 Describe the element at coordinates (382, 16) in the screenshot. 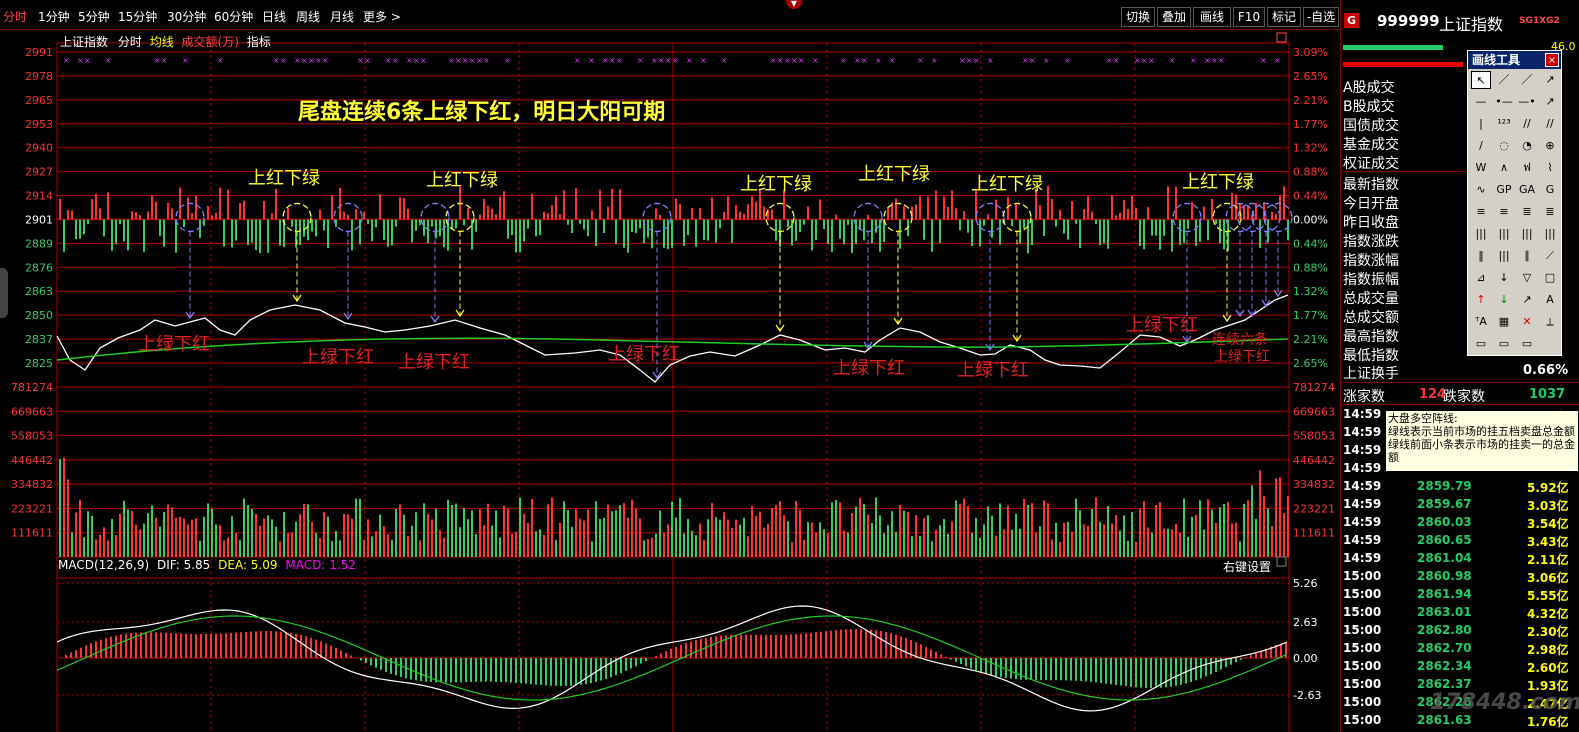

I see `period-tab: 更多 >` at that location.